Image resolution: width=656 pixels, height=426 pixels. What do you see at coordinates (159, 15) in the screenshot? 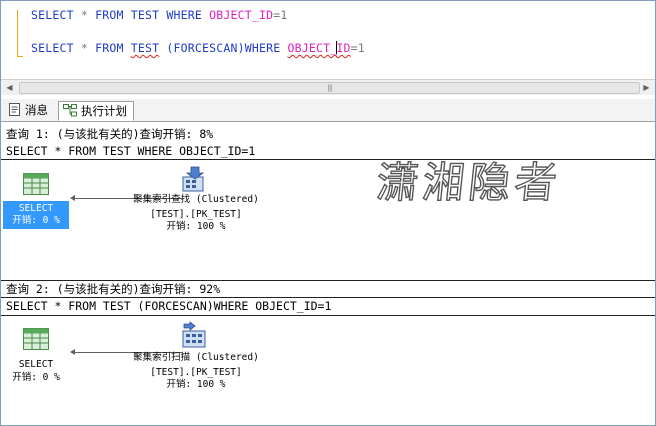
I see `editor-line-1: SELECT * FROM TEST WHERE OBJECT_ID=1` at bounding box center [159, 15].